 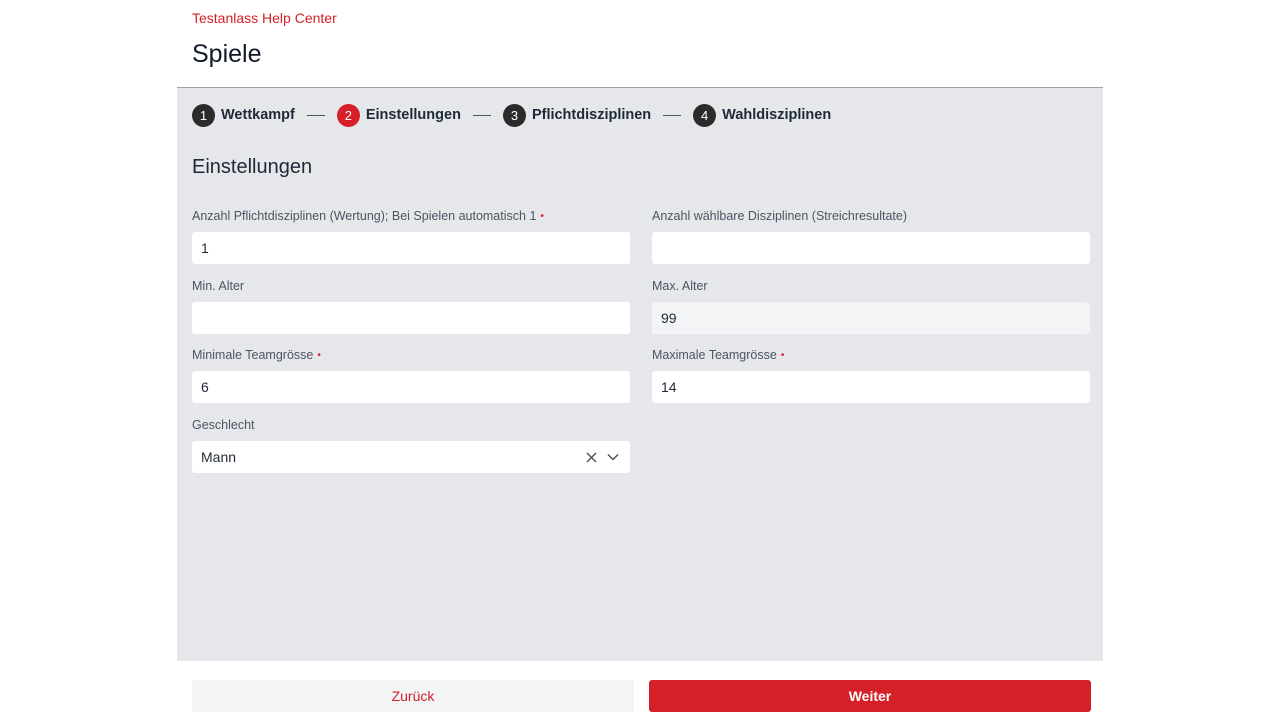 I want to click on field-max-teamgroesse: Maximale Teamgrösse •, so click(x=871, y=375).